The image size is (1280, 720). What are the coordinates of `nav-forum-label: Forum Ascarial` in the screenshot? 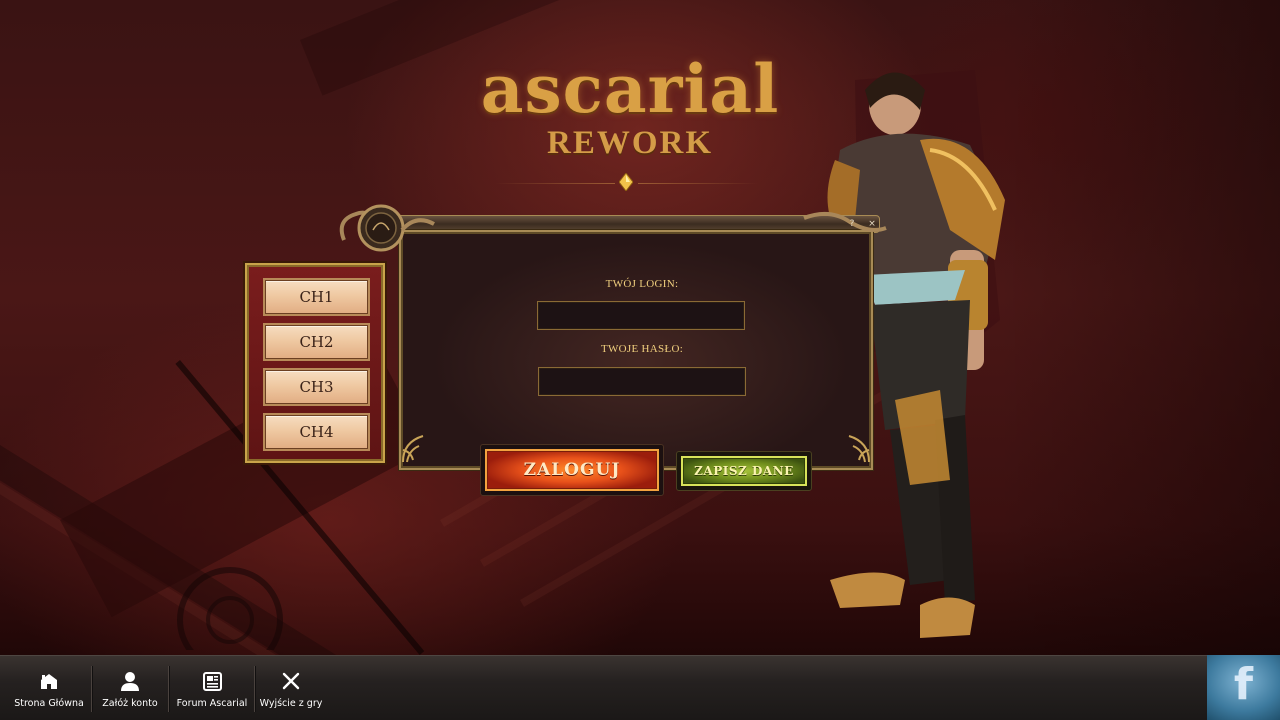 It's located at (212, 703).